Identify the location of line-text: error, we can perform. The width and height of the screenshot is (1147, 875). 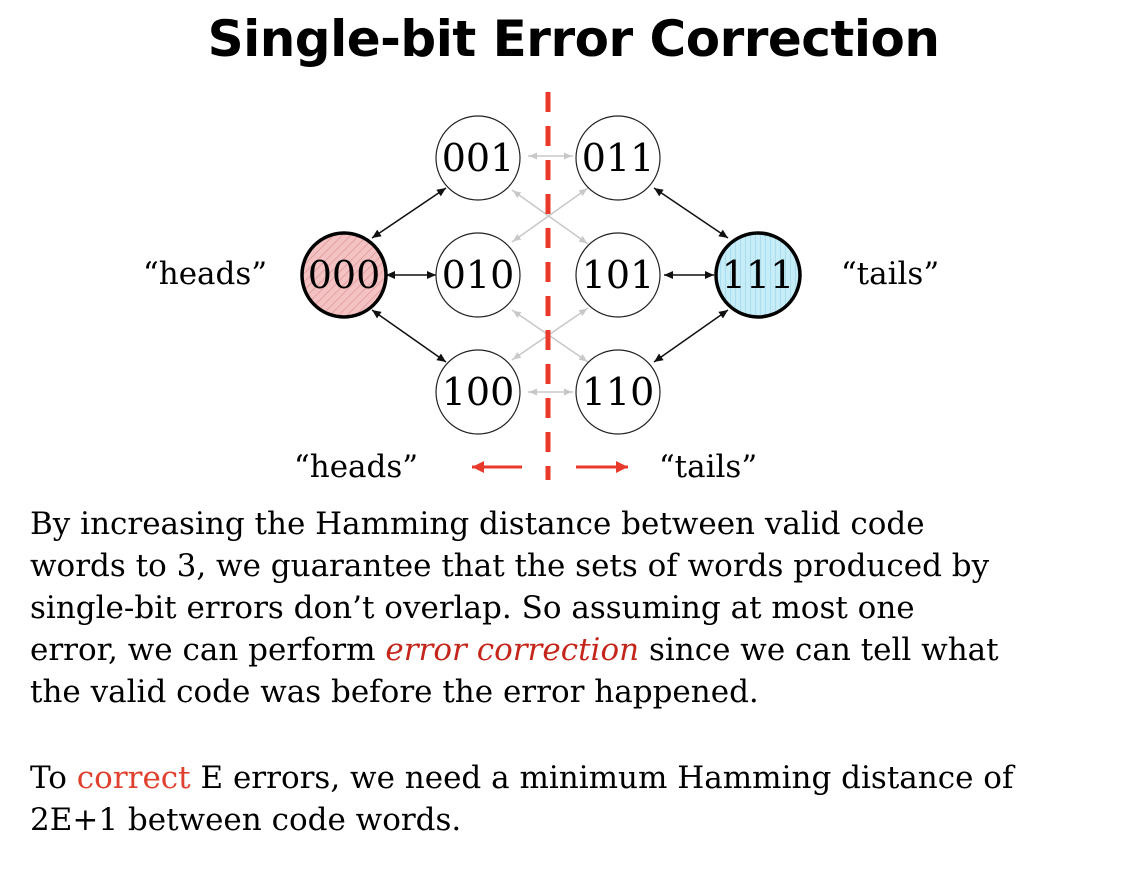
(208, 650).